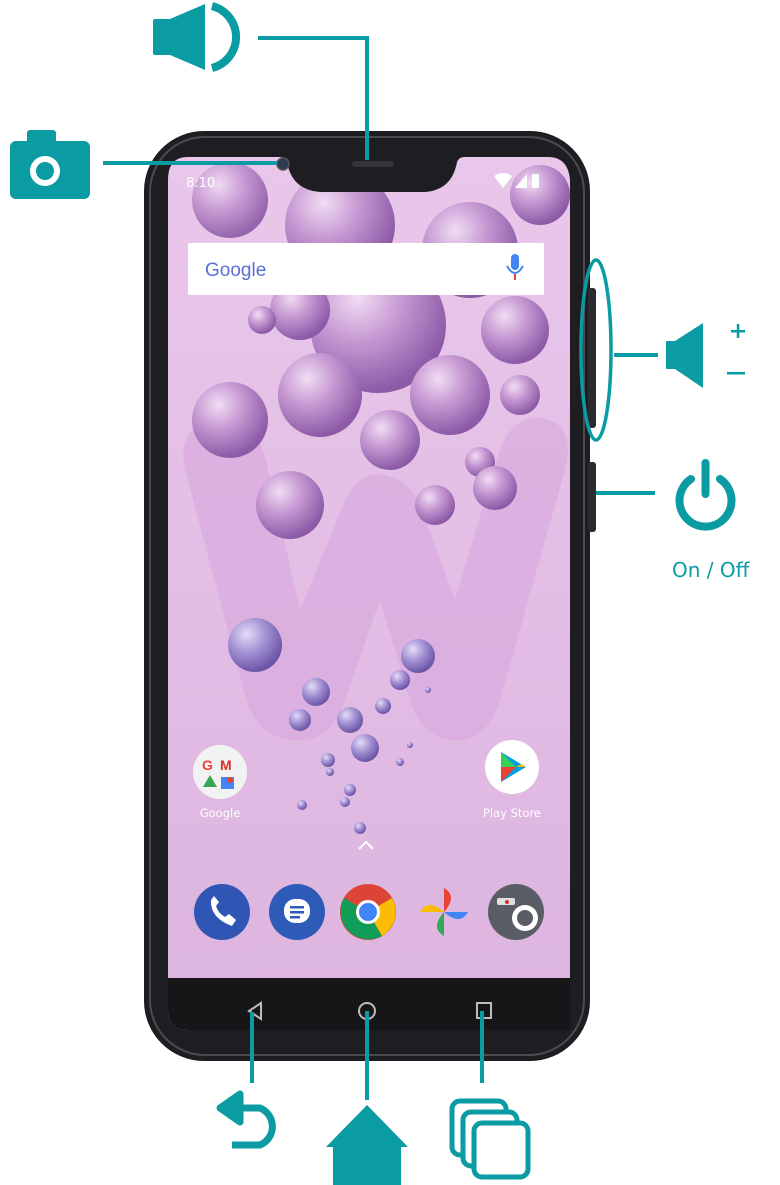 This screenshot has width=780, height=1185. Describe the element at coordinates (200, 183) in the screenshot. I see `status-time: 8:10` at that location.